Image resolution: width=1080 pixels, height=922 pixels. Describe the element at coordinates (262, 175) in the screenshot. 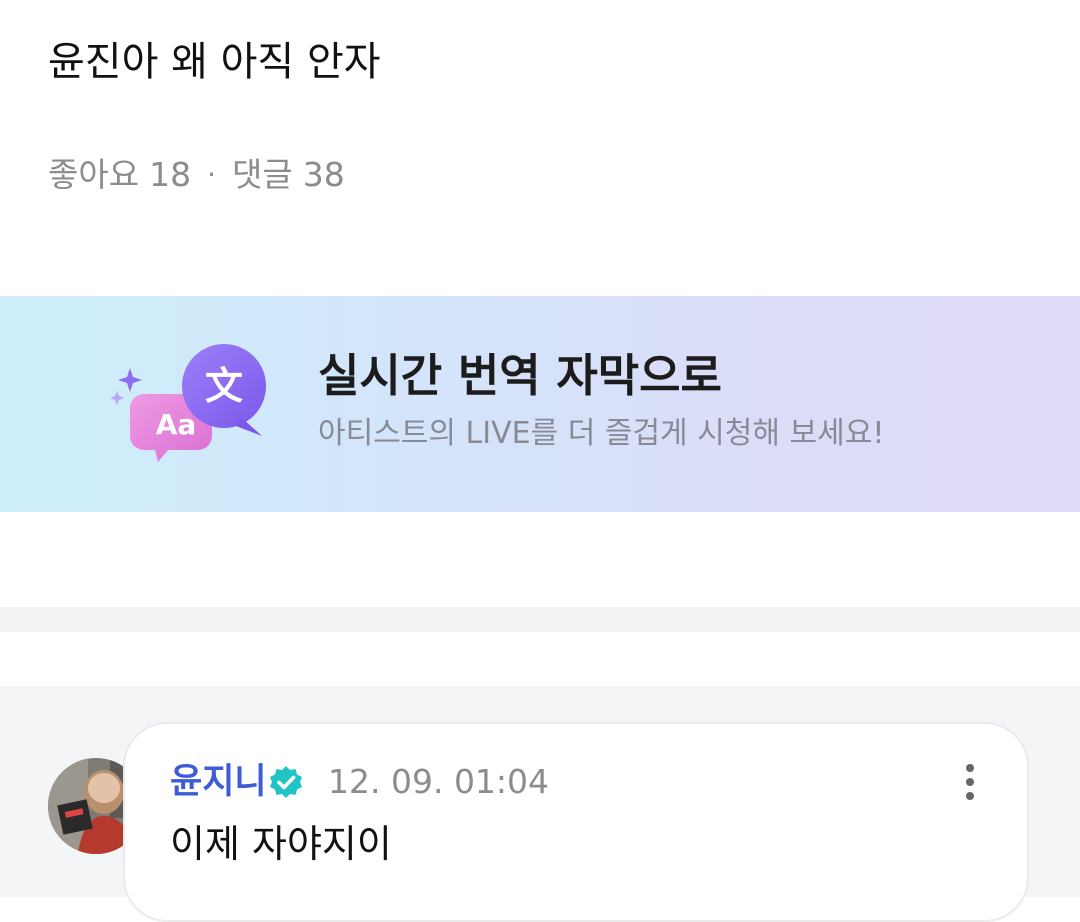

I see `comments-label: 댓글` at that location.